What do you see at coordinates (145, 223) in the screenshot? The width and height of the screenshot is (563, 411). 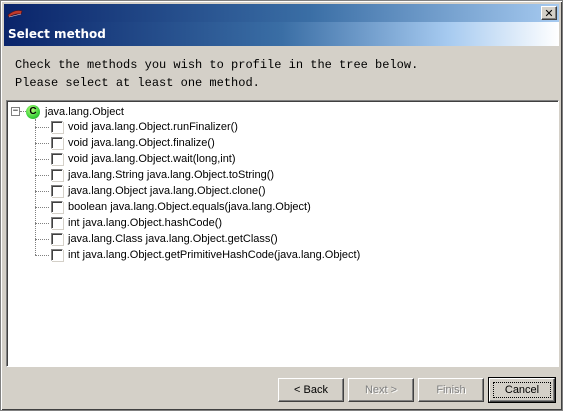 I see `method-label: int java.lang.Object.hashCode()` at bounding box center [145, 223].